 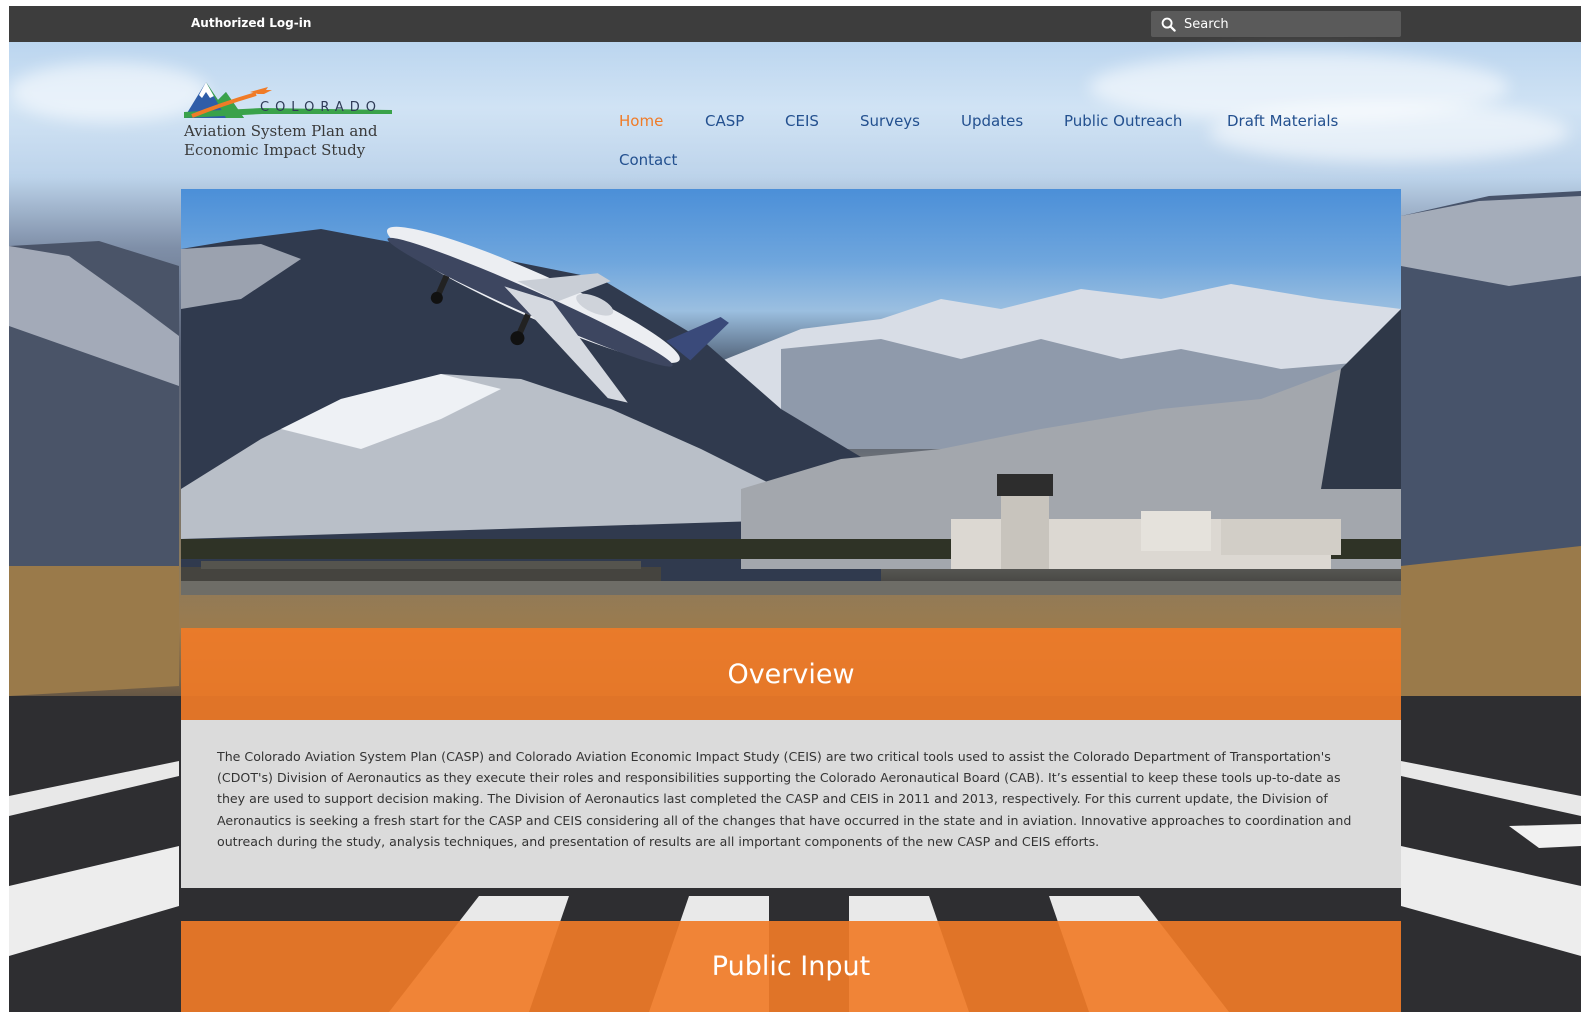 What do you see at coordinates (890, 121) in the screenshot?
I see `nav-item-surveys: Surveys` at bounding box center [890, 121].